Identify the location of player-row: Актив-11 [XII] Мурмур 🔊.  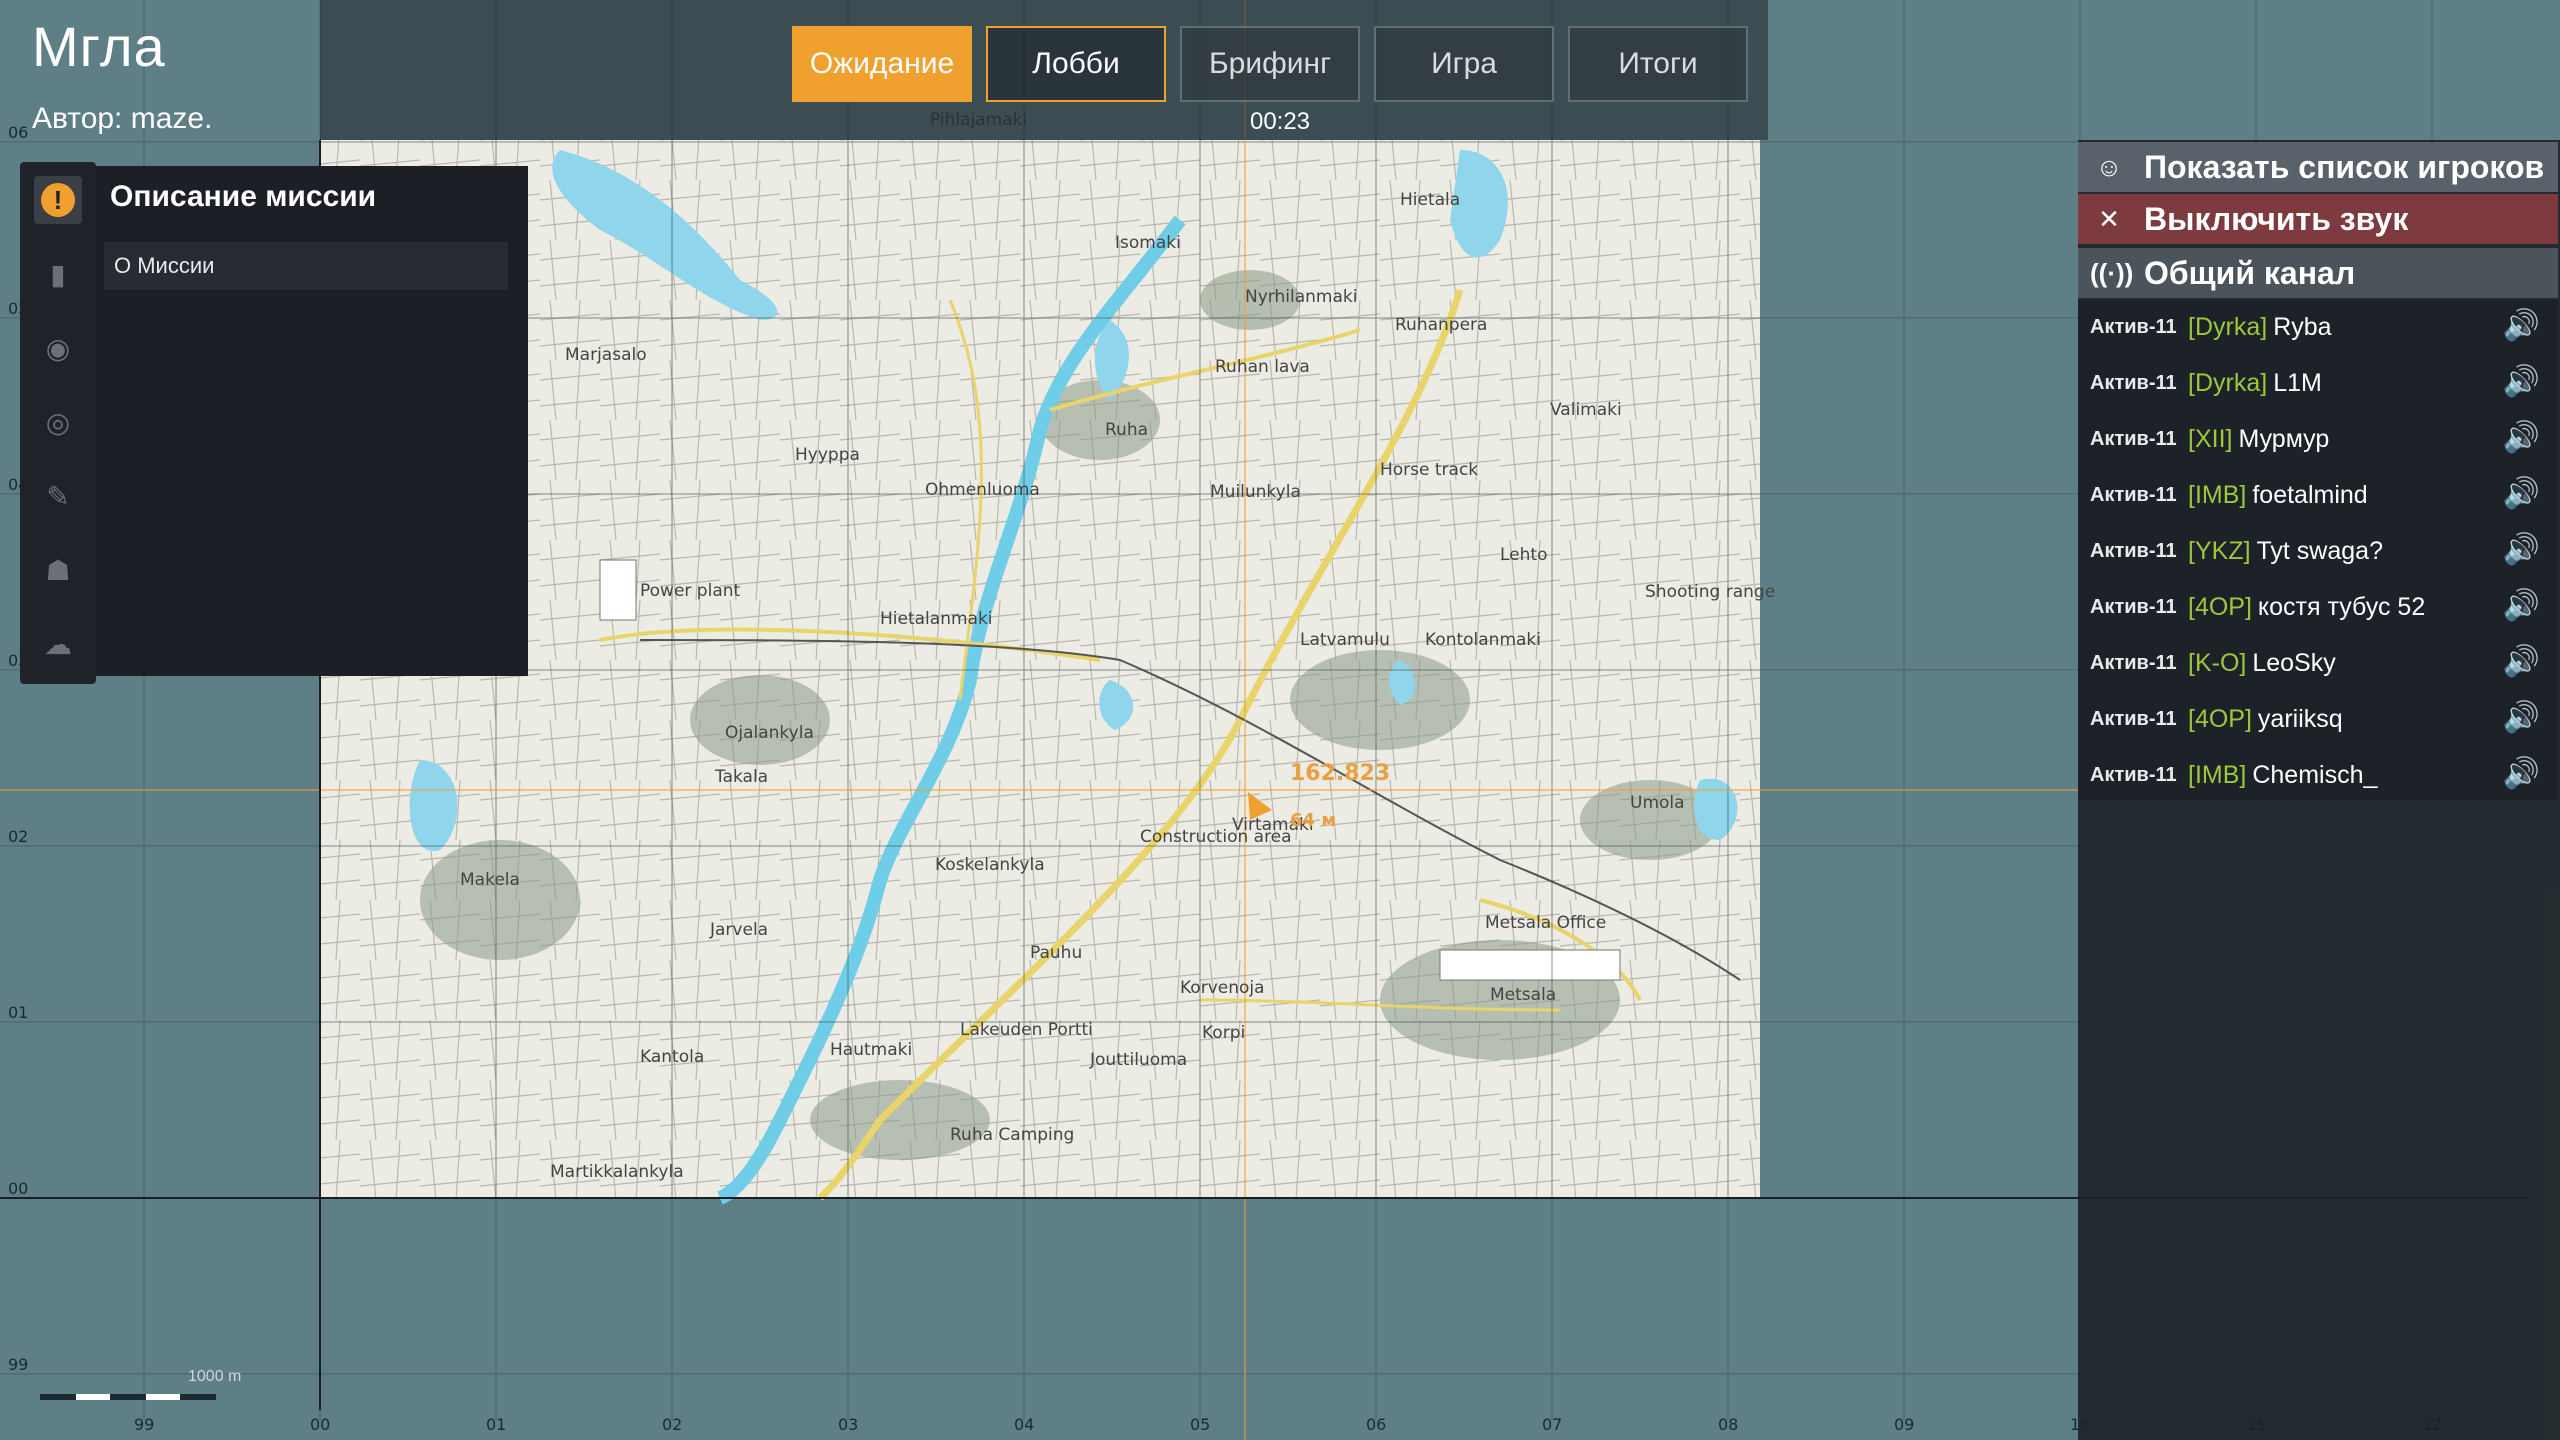
(2318, 439).